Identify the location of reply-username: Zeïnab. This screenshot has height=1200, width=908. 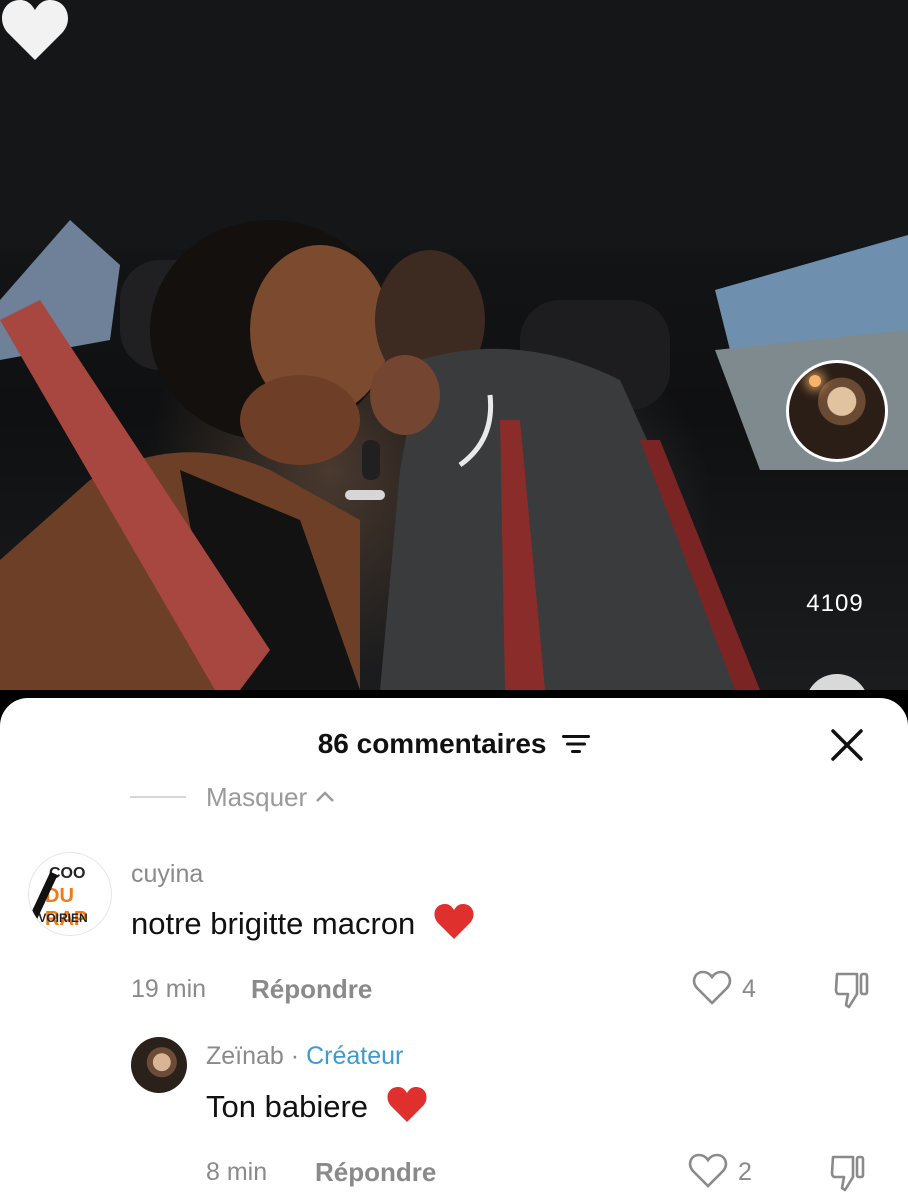
(245, 1056).